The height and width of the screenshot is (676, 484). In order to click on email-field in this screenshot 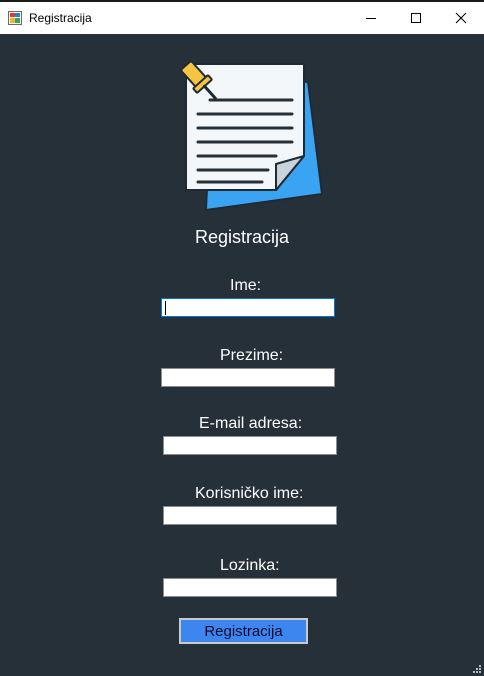, I will do `click(250, 445)`.